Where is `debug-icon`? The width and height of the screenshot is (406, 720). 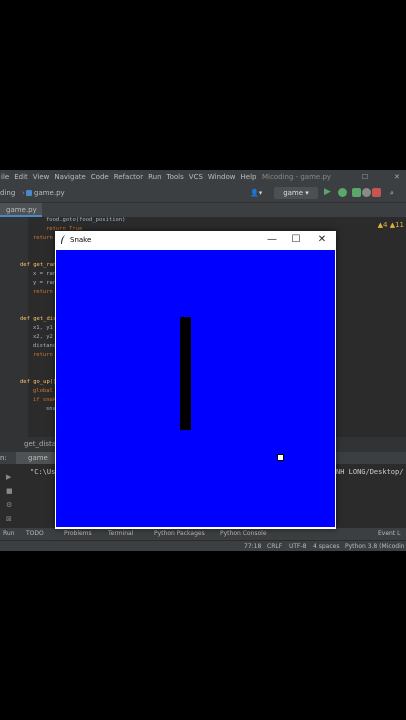
debug-icon is located at coordinates (342, 192).